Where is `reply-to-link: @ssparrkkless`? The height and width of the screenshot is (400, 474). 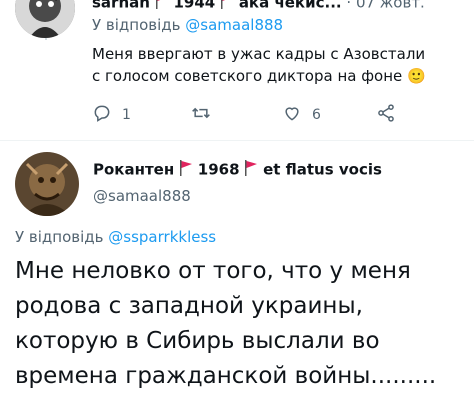 reply-to-link: @ssparrkkless is located at coordinates (162, 237).